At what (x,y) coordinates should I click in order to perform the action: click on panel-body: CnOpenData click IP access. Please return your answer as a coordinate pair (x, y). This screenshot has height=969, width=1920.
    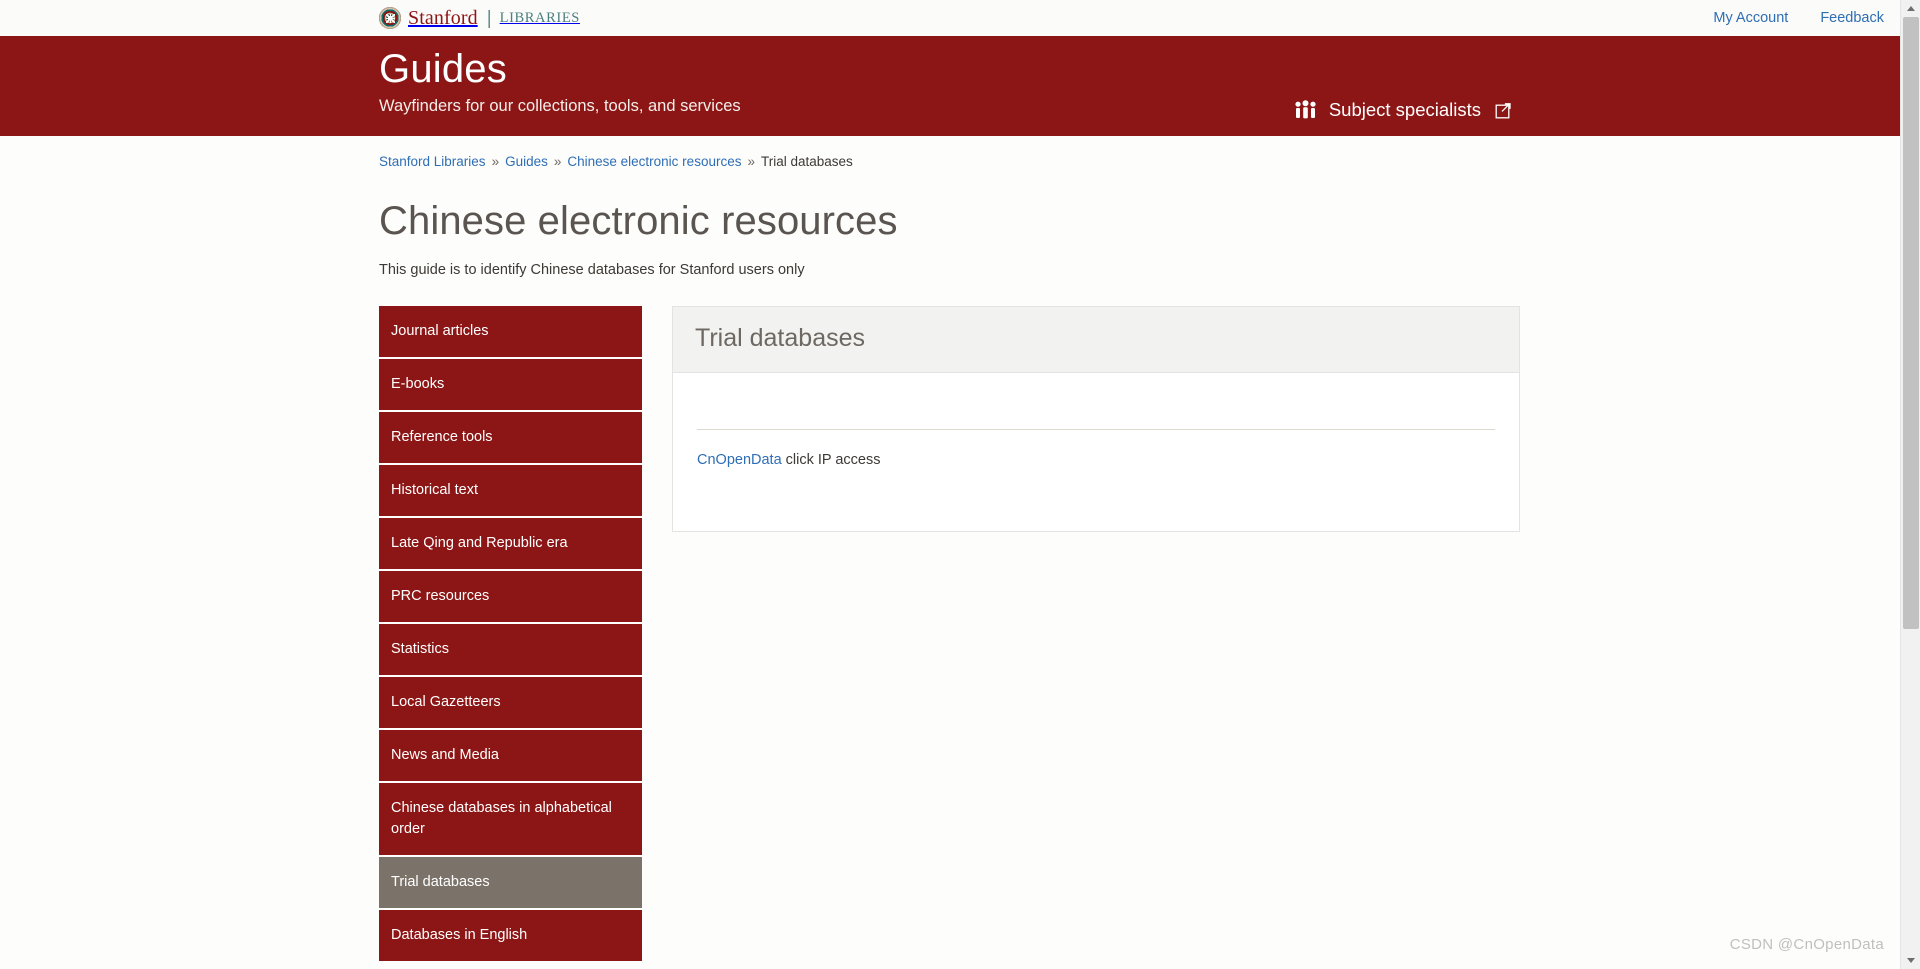
    Looking at the image, I should click on (1096, 452).